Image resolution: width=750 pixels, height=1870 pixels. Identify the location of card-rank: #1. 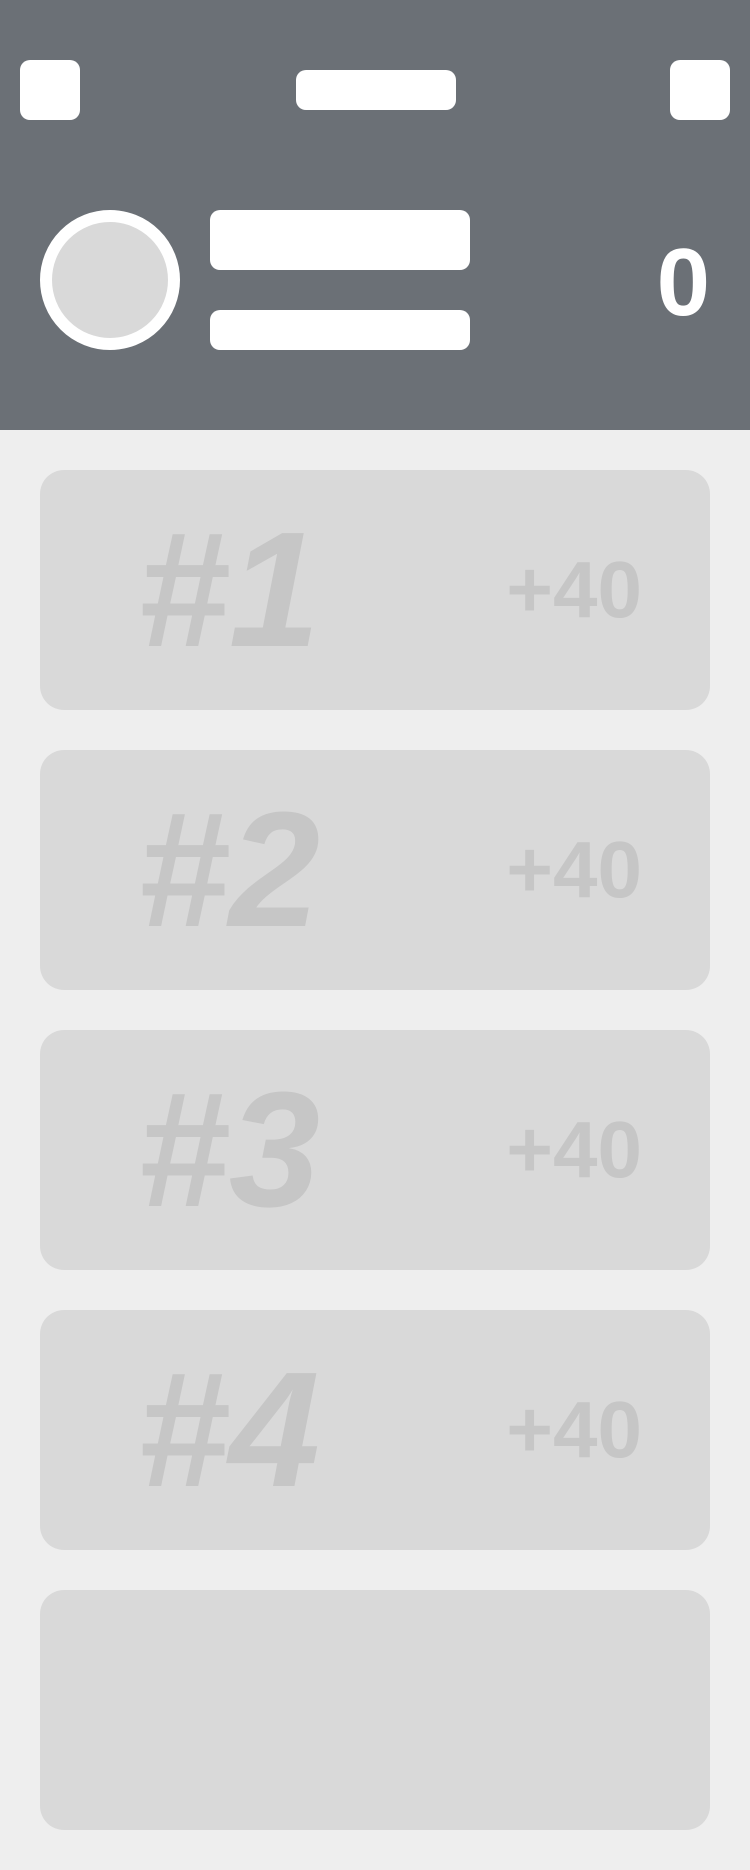
(228, 589).